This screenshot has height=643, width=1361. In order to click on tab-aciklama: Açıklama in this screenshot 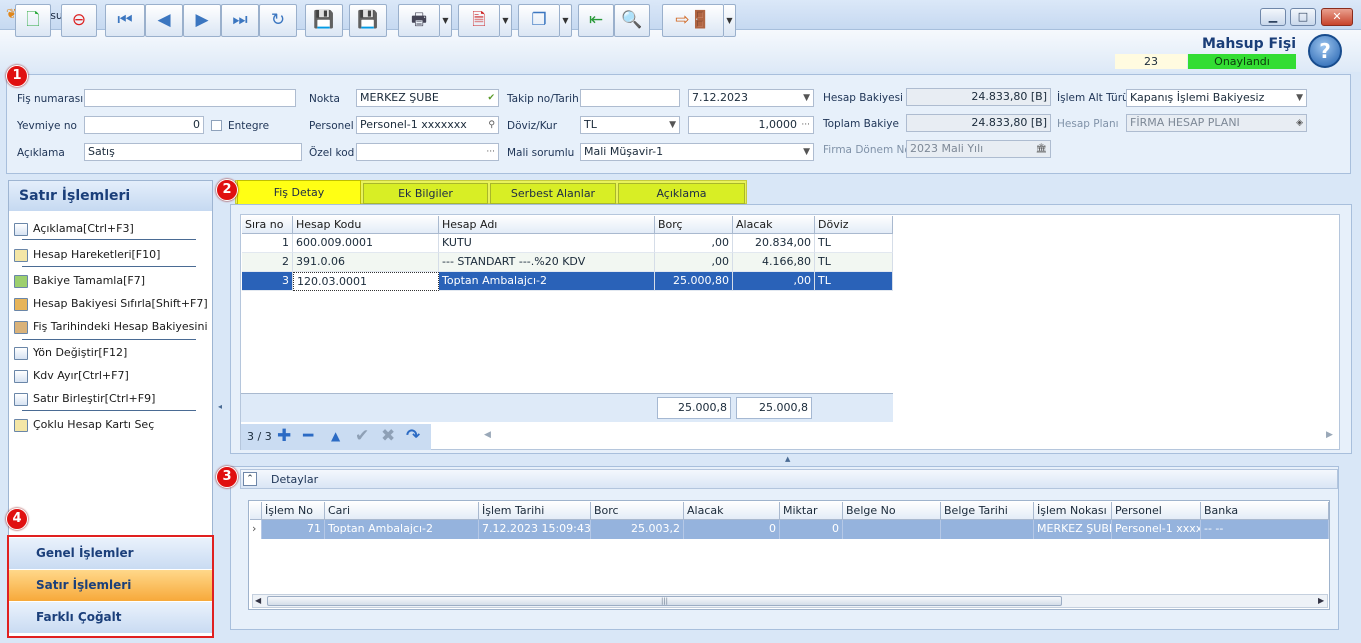, I will do `click(681, 193)`.